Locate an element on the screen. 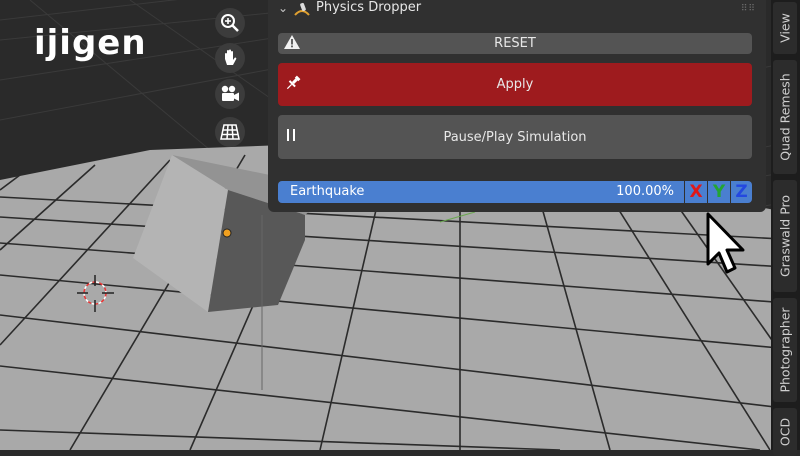  pause-play-simulation-button: Pause/Play Simulation is located at coordinates (515, 137).